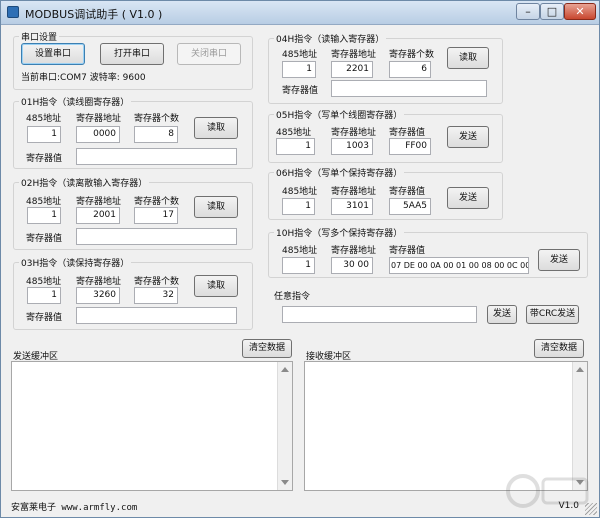  What do you see at coordinates (547, 491) in the screenshot?
I see `site-watermark-logo` at bounding box center [547, 491].